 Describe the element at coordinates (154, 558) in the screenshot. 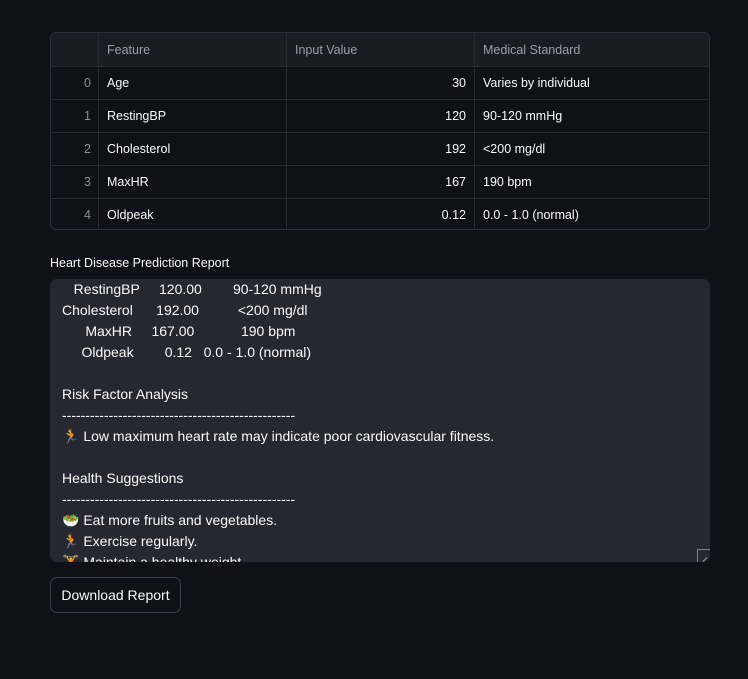

I see `report-line: 🏋 Maintain a healthy weight.` at that location.